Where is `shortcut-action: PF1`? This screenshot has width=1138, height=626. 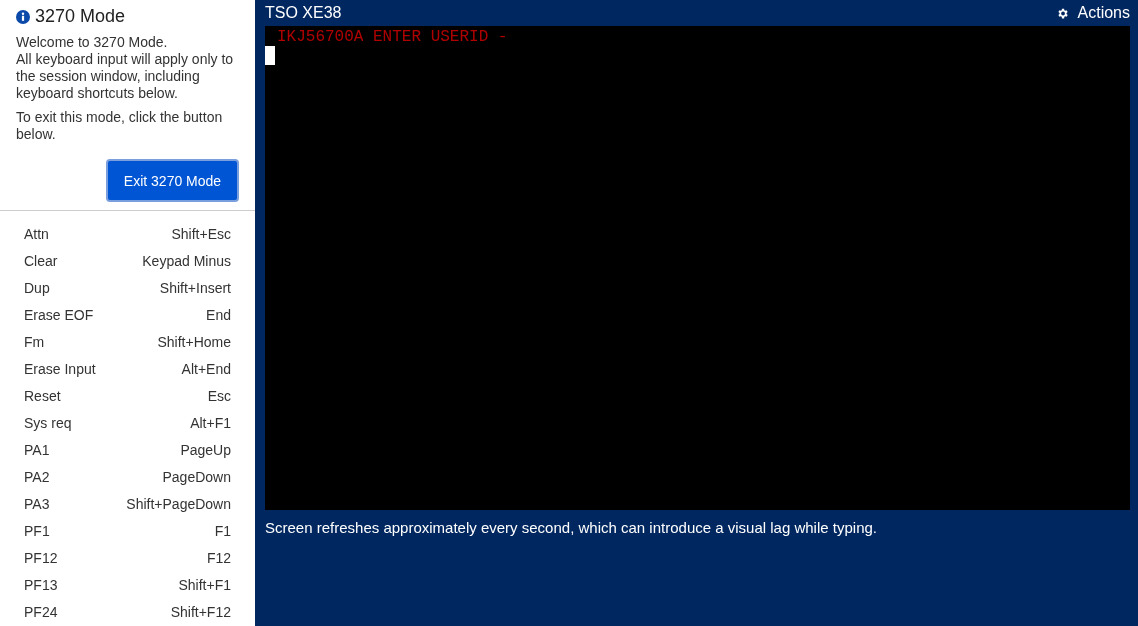 shortcut-action: PF1 is located at coordinates (37, 530).